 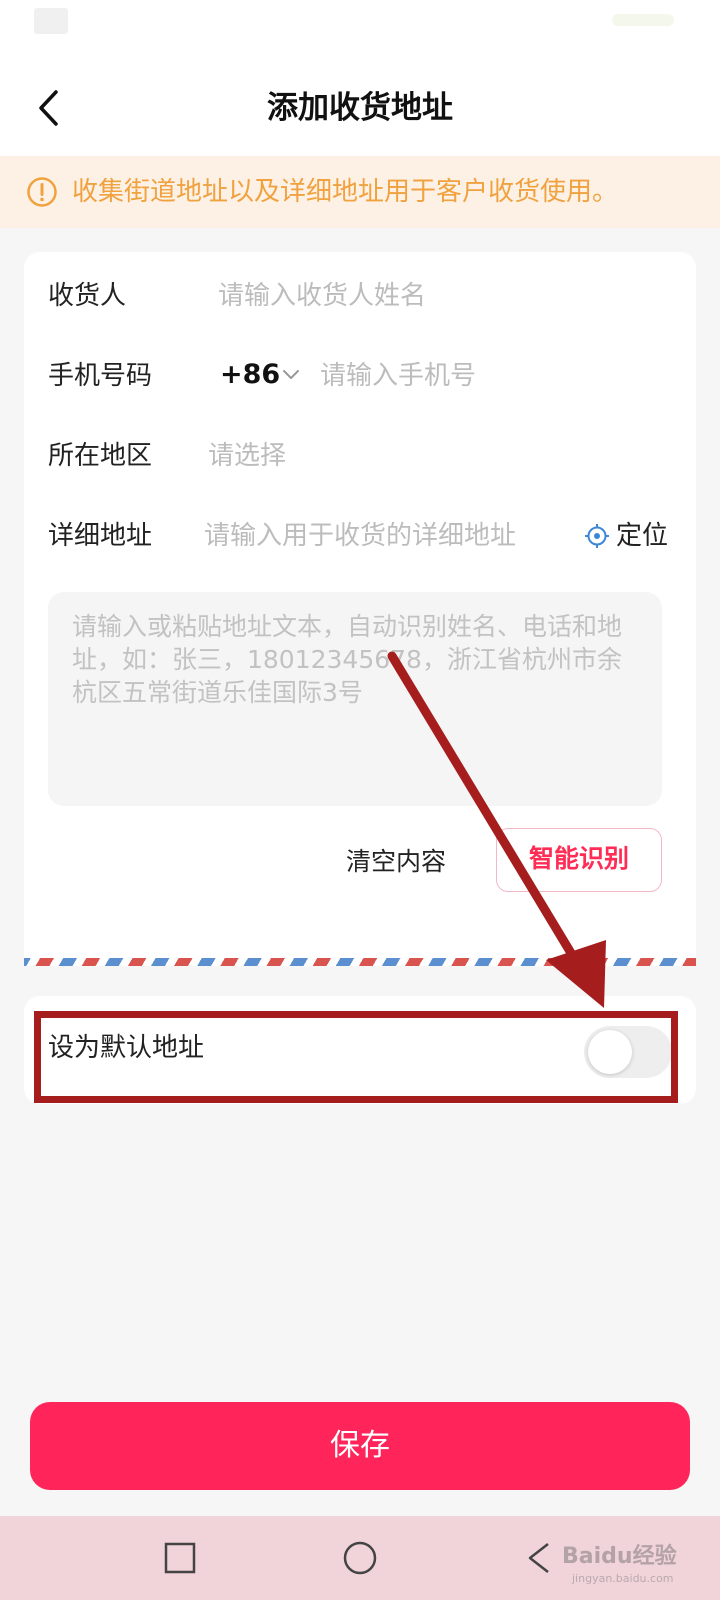 What do you see at coordinates (540, 1558) in the screenshot?
I see `nav-back-icon` at bounding box center [540, 1558].